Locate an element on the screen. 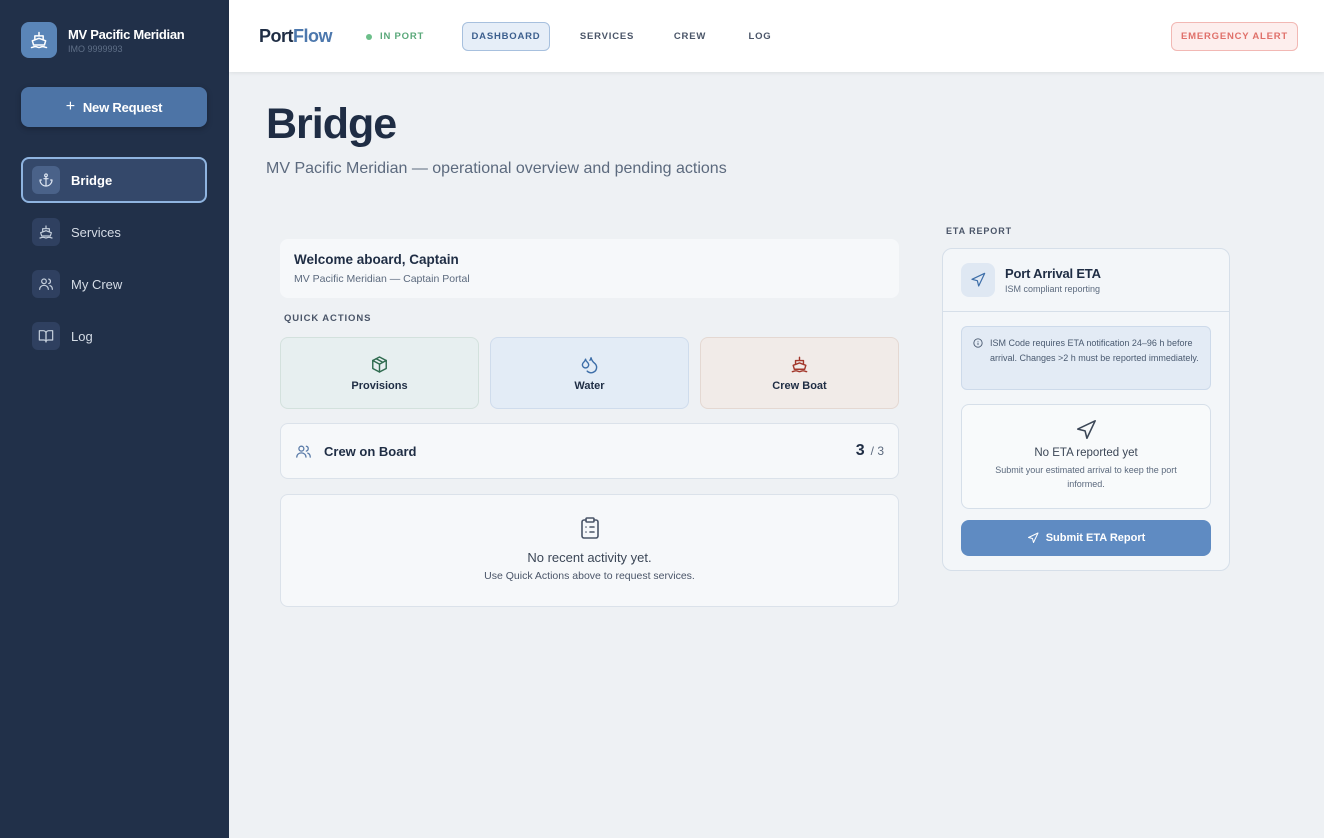 Image resolution: width=1324 pixels, height=838 pixels. sidebar-item-label: Bridge is located at coordinates (92, 180).